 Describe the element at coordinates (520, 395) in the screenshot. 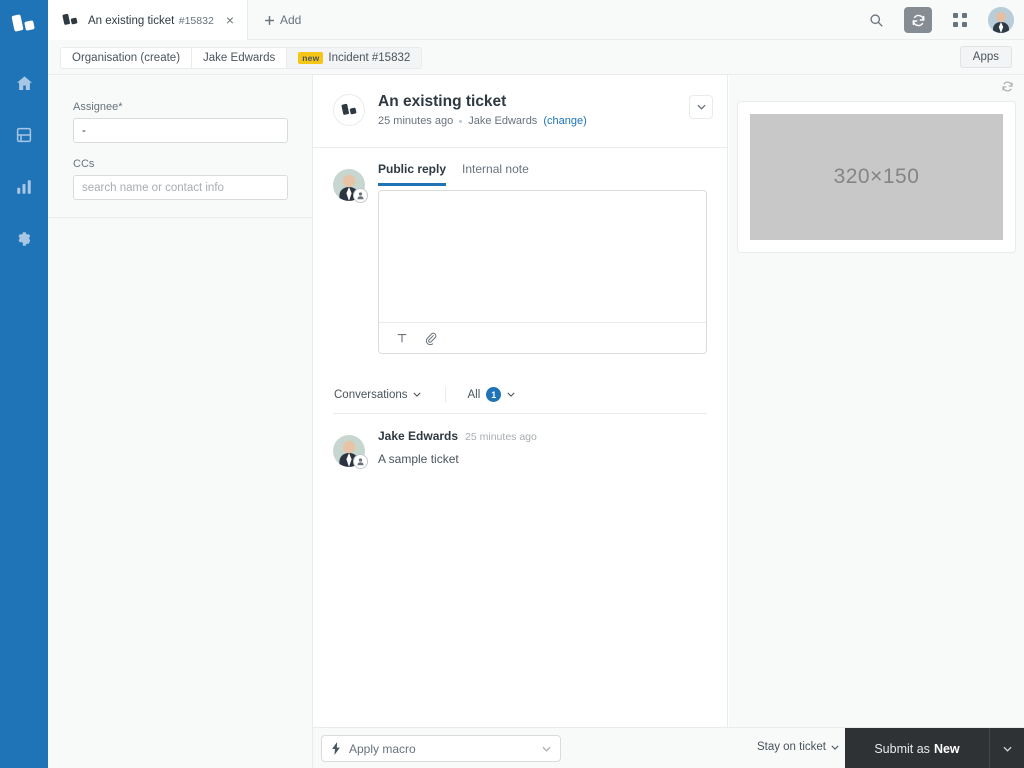

I see `conversation-toolbar: Conversations All 1` at that location.